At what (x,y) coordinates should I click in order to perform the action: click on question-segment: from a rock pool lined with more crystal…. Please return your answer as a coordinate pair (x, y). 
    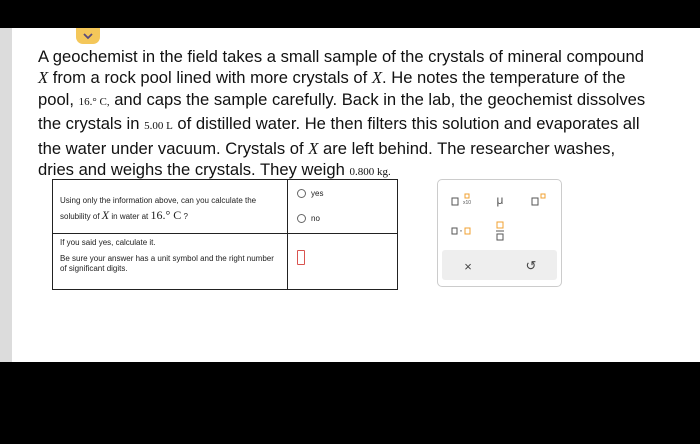
    Looking at the image, I should click on (210, 78).